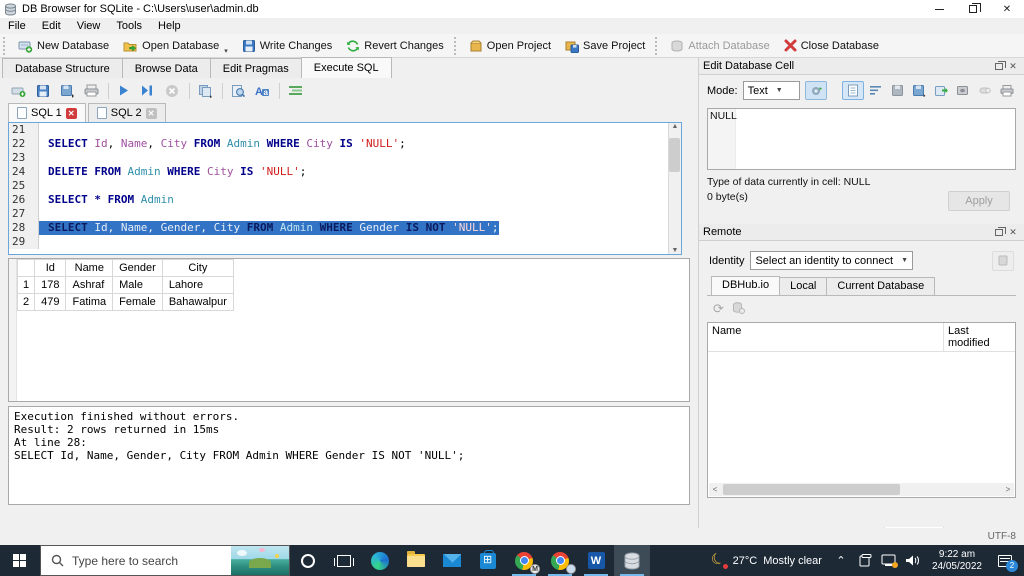 Image resolution: width=1024 pixels, height=576 pixels. What do you see at coordinates (89, 26) in the screenshot?
I see `menu-view: View` at bounding box center [89, 26].